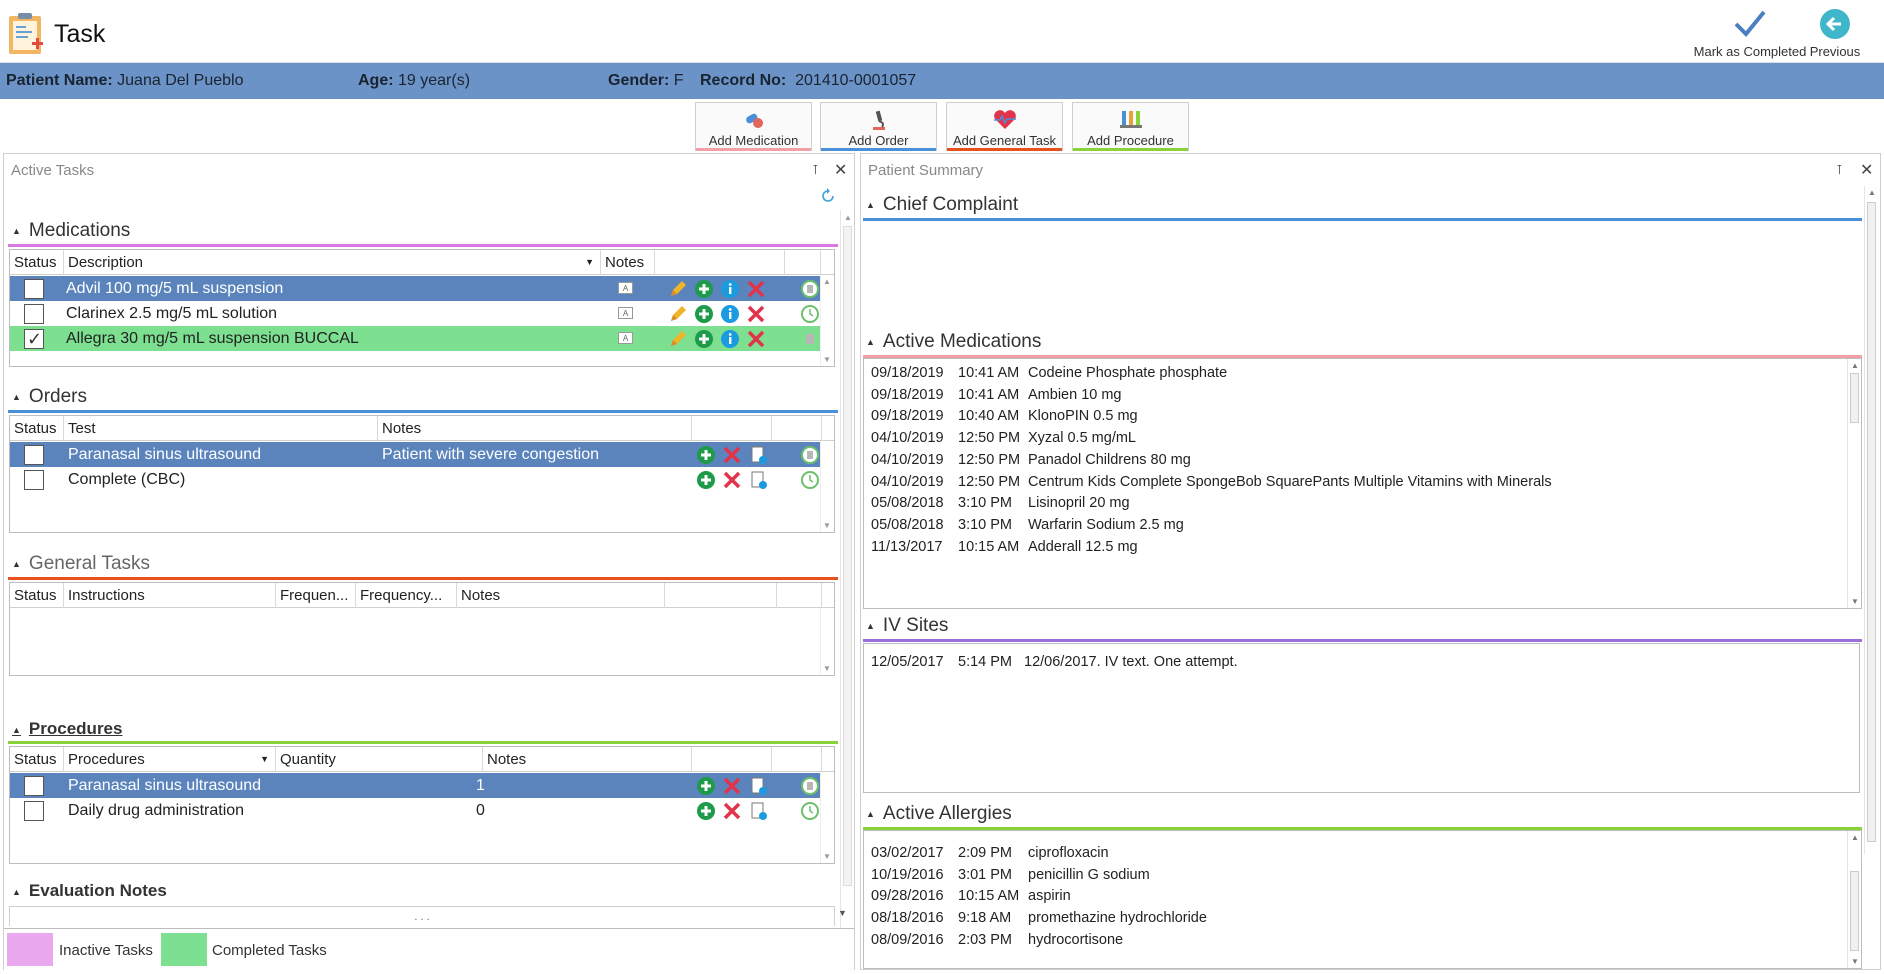 Image resolution: width=1884 pixels, height=974 pixels. What do you see at coordinates (422, 916) in the screenshot?
I see `evaluation-notes-field: . . .` at bounding box center [422, 916].